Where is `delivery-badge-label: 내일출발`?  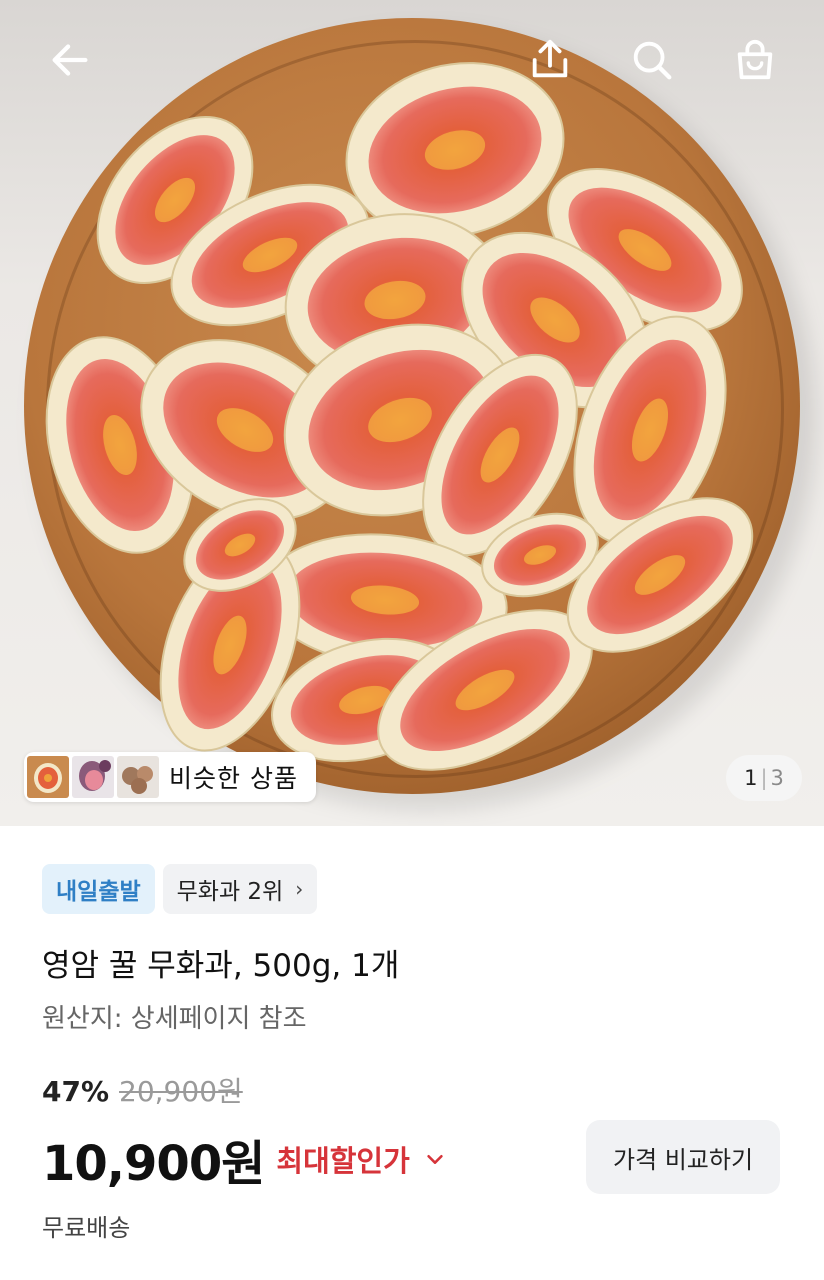 delivery-badge-label: 내일출발 is located at coordinates (98, 892).